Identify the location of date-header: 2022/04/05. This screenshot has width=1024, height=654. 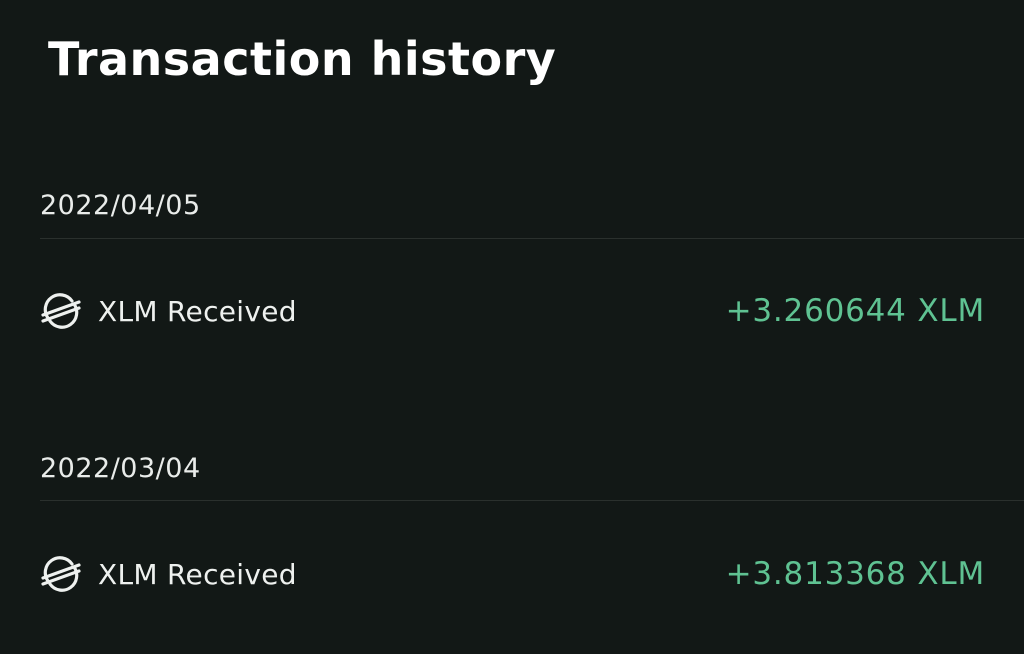
(120, 205).